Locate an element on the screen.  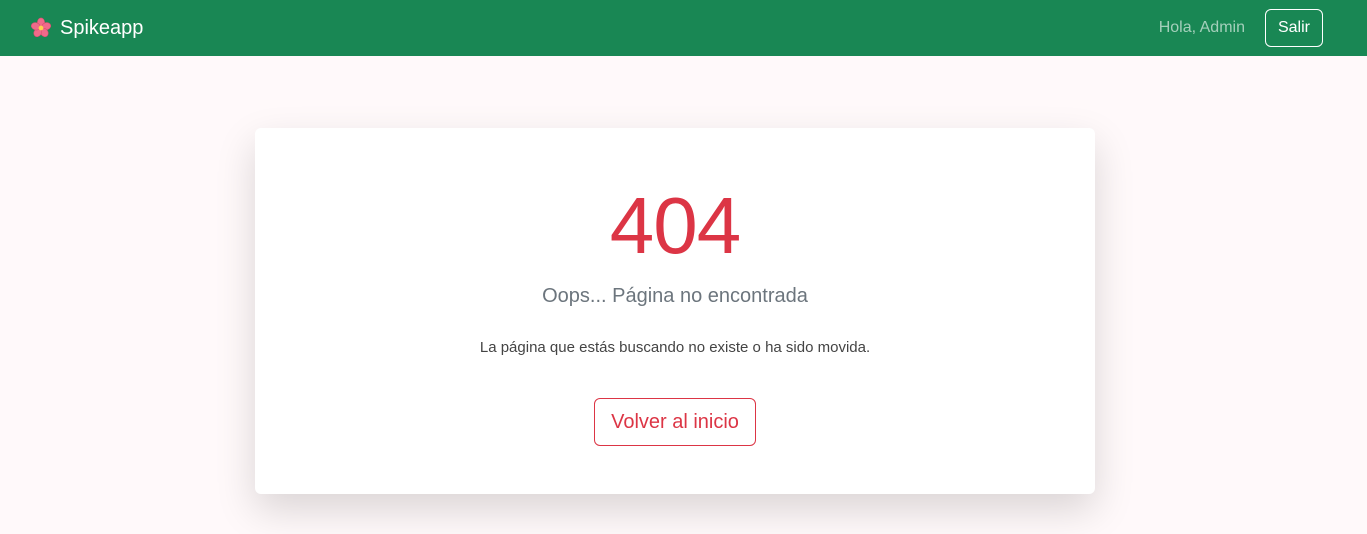
brand-label: Spikeapp is located at coordinates (102, 27).